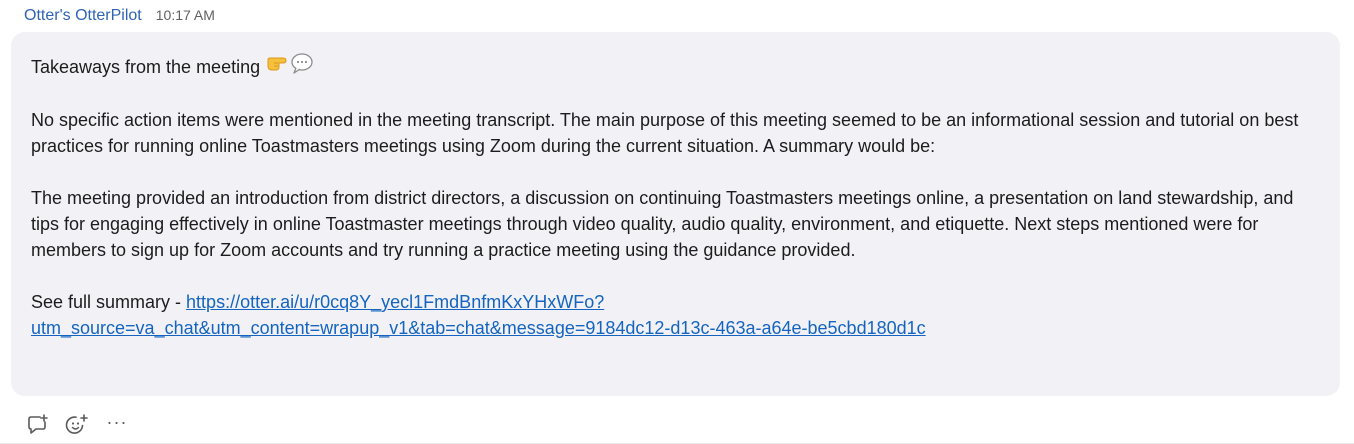 The height and width of the screenshot is (444, 1354). Describe the element at coordinates (109, 302) in the screenshot. I see `summary-prefix: See full summary -` at that location.